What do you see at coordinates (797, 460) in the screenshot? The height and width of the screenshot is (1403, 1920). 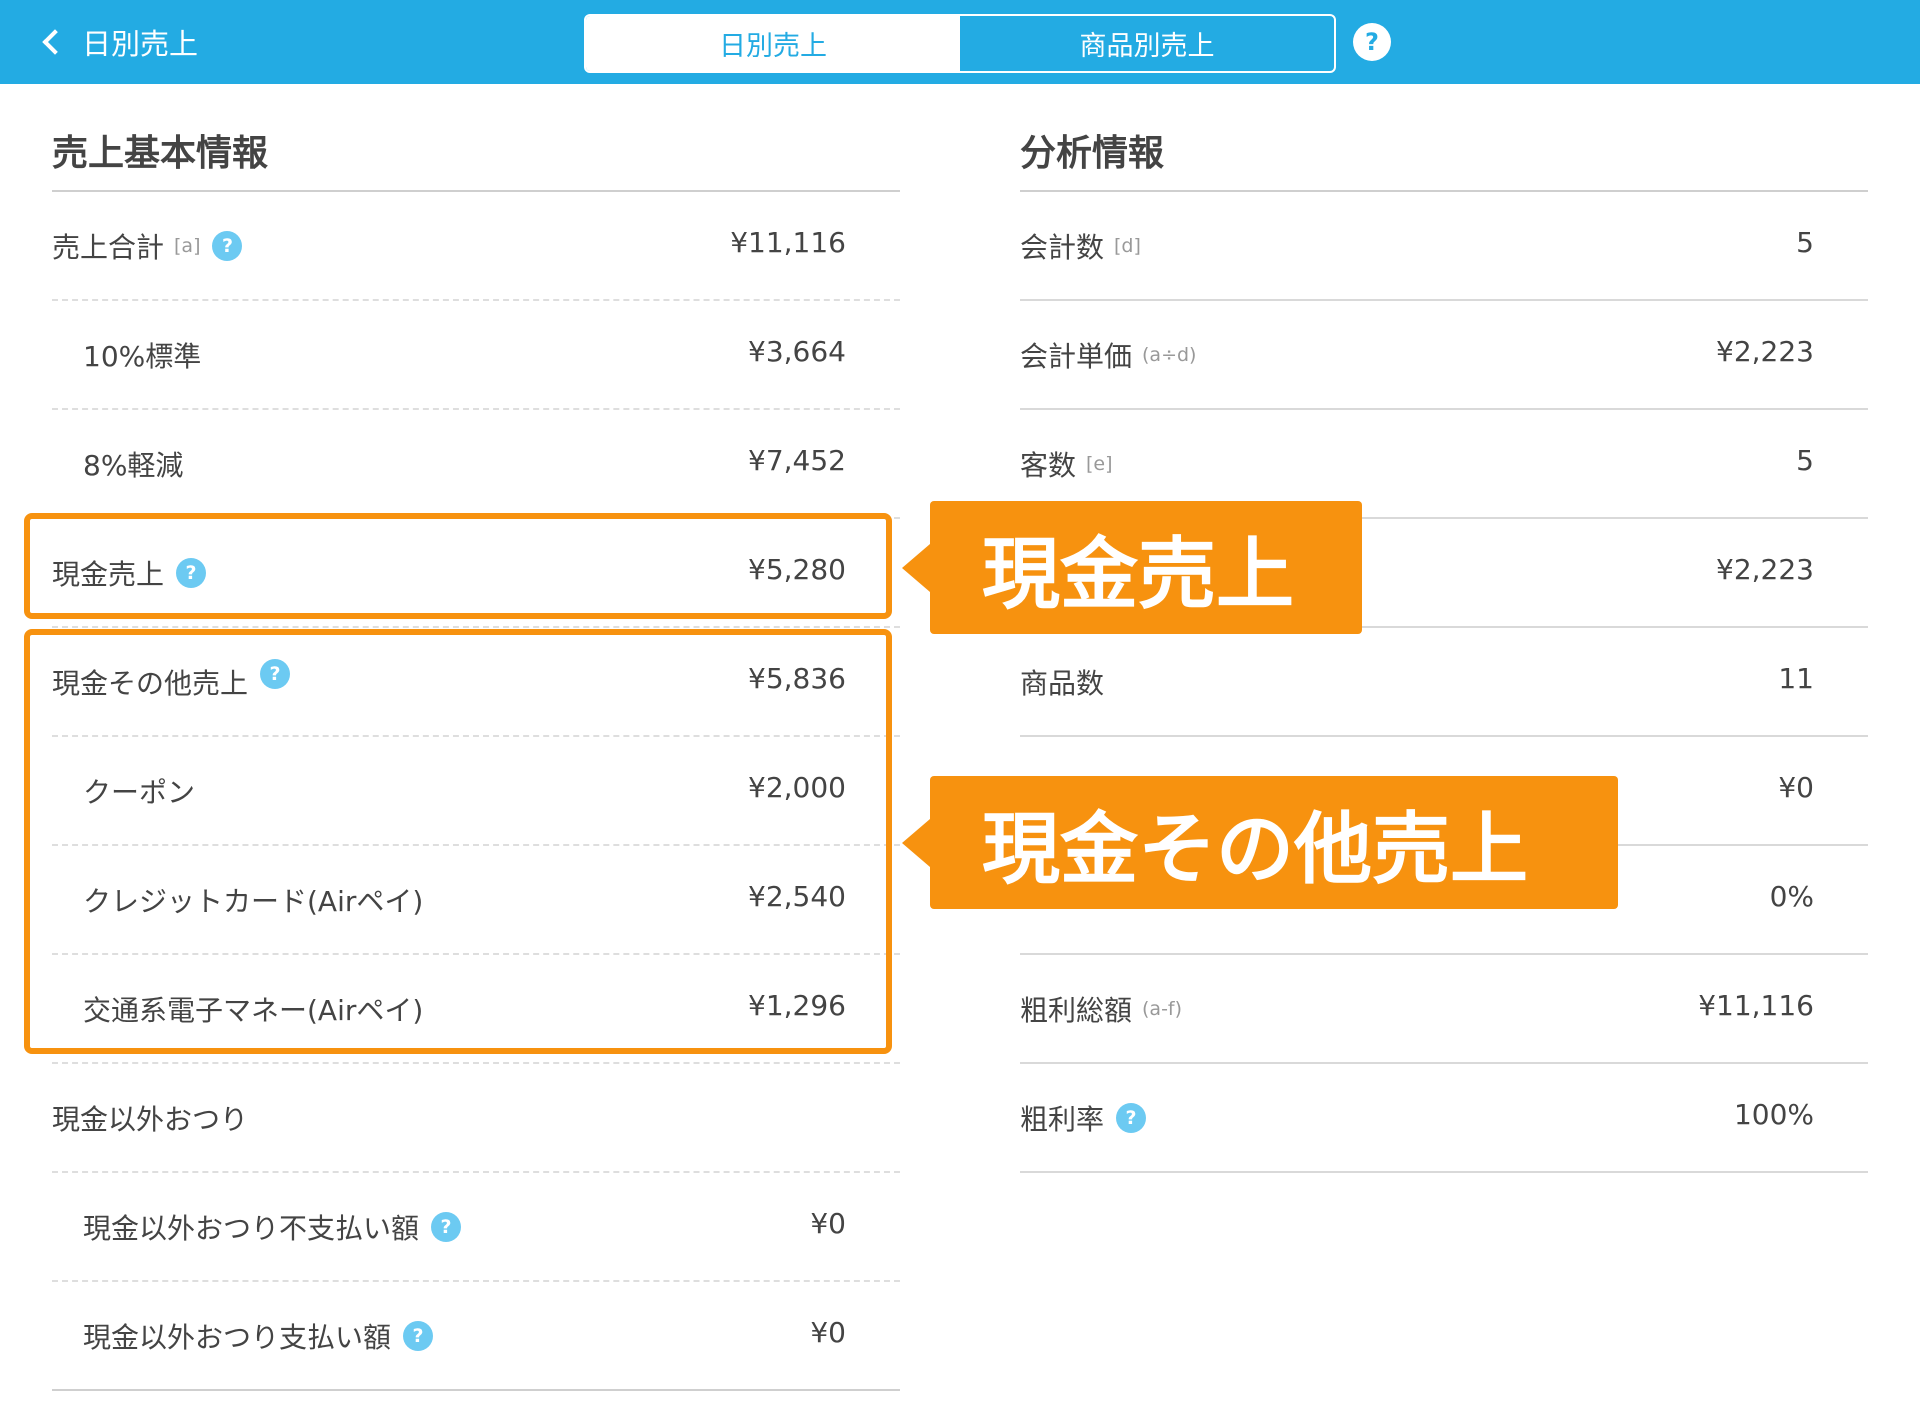 I see `row-value: ¥7,452` at bounding box center [797, 460].